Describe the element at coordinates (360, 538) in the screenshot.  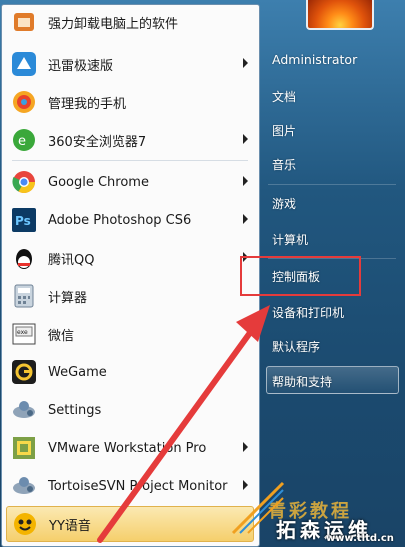
I see `watermark-url: www.tltd.cn` at that location.